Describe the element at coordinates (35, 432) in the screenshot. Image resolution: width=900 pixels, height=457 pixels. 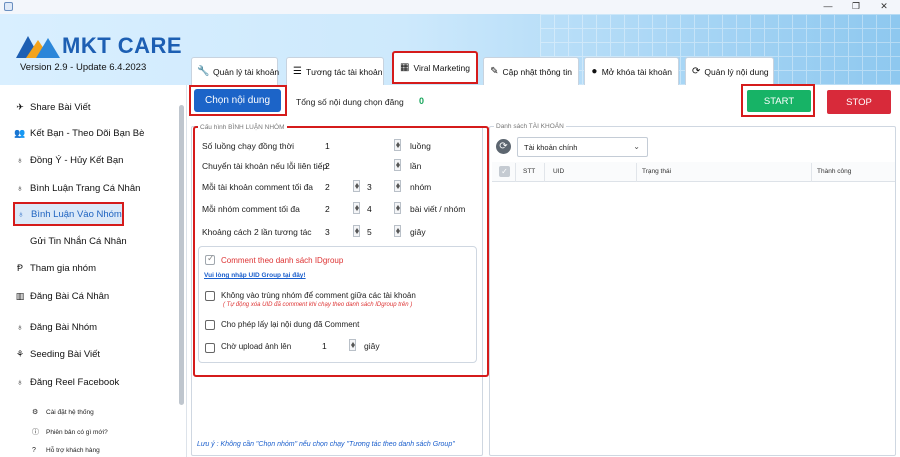
I see `info-icon: ⓘ` at that location.